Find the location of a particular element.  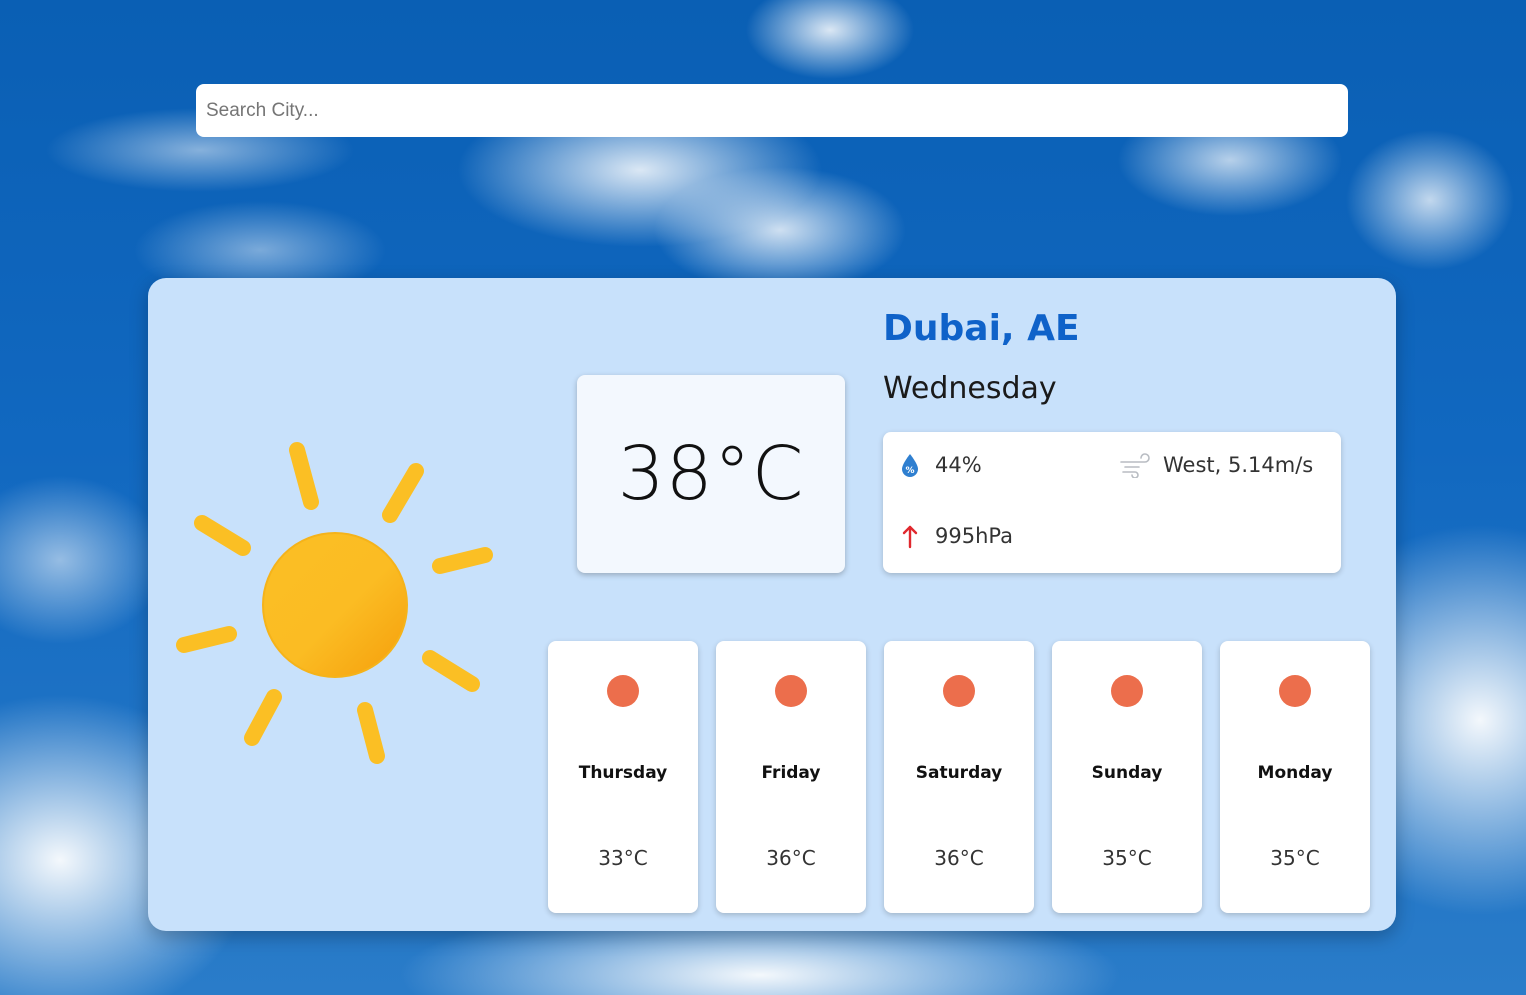

forecast-day: Friday is located at coordinates (791, 773).